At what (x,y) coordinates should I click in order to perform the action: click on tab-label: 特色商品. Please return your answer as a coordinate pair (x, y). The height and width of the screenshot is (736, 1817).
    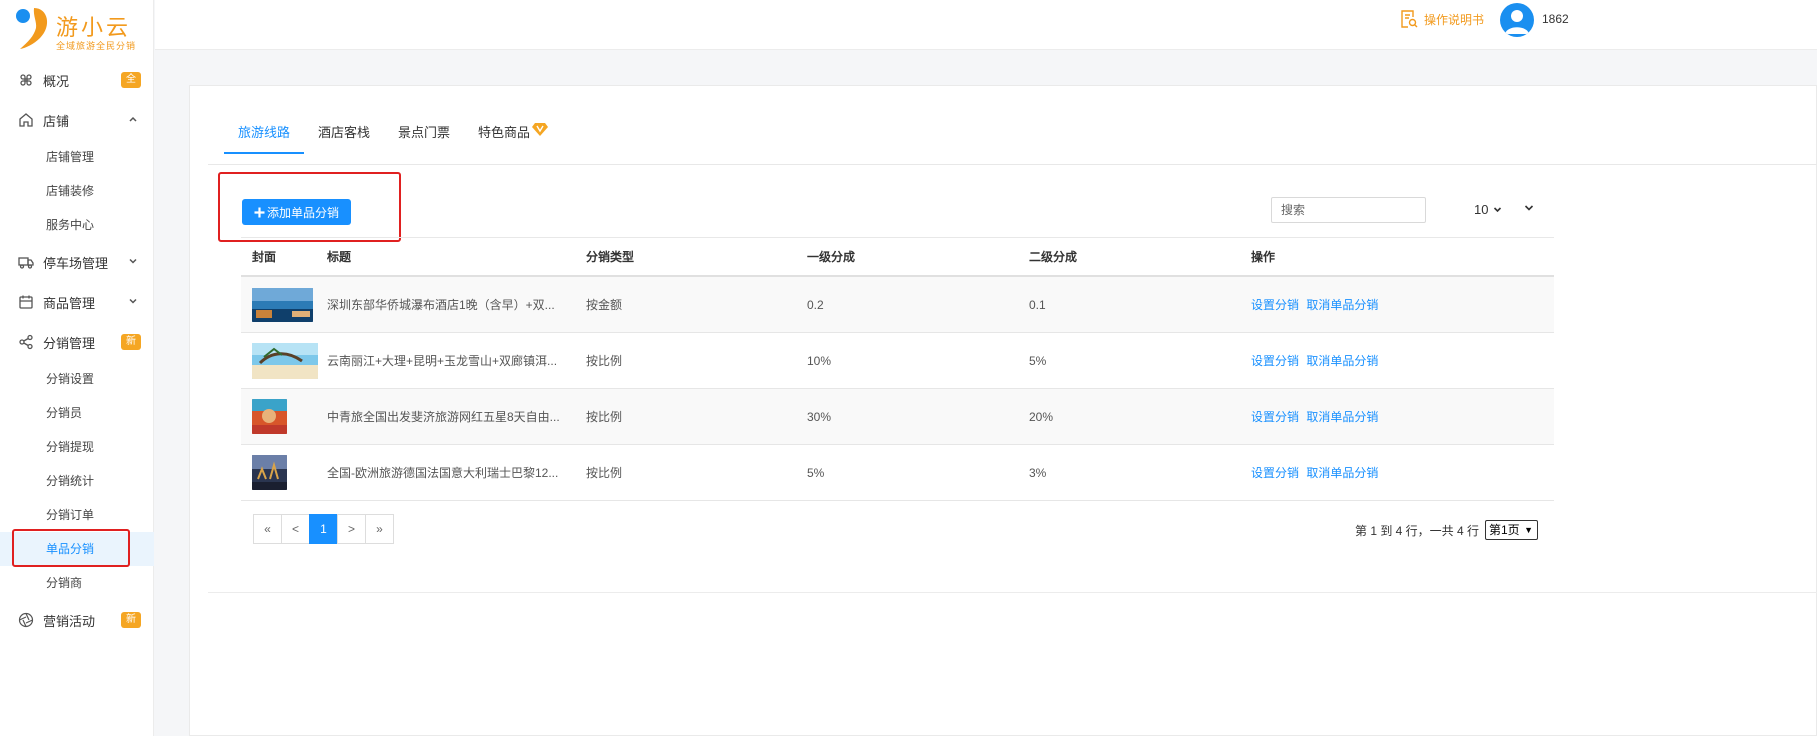
    Looking at the image, I should click on (504, 132).